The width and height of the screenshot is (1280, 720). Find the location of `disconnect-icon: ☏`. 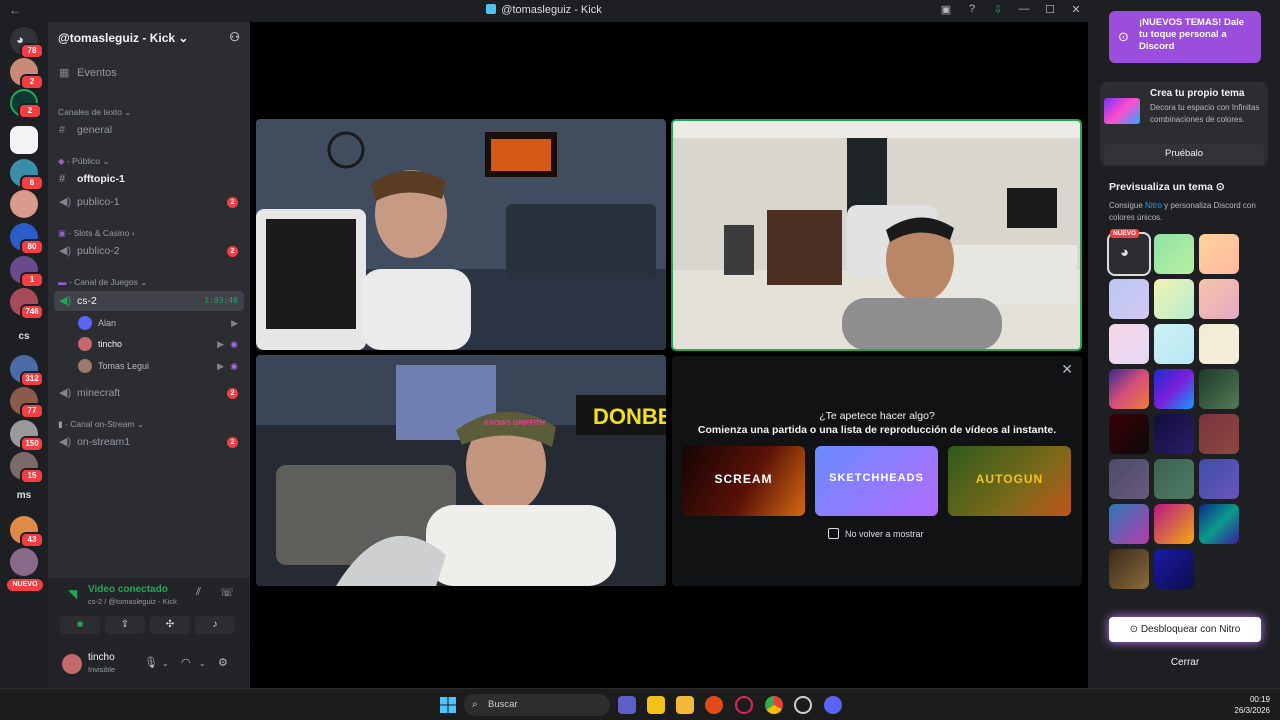

disconnect-icon: ☏ is located at coordinates (227, 592).